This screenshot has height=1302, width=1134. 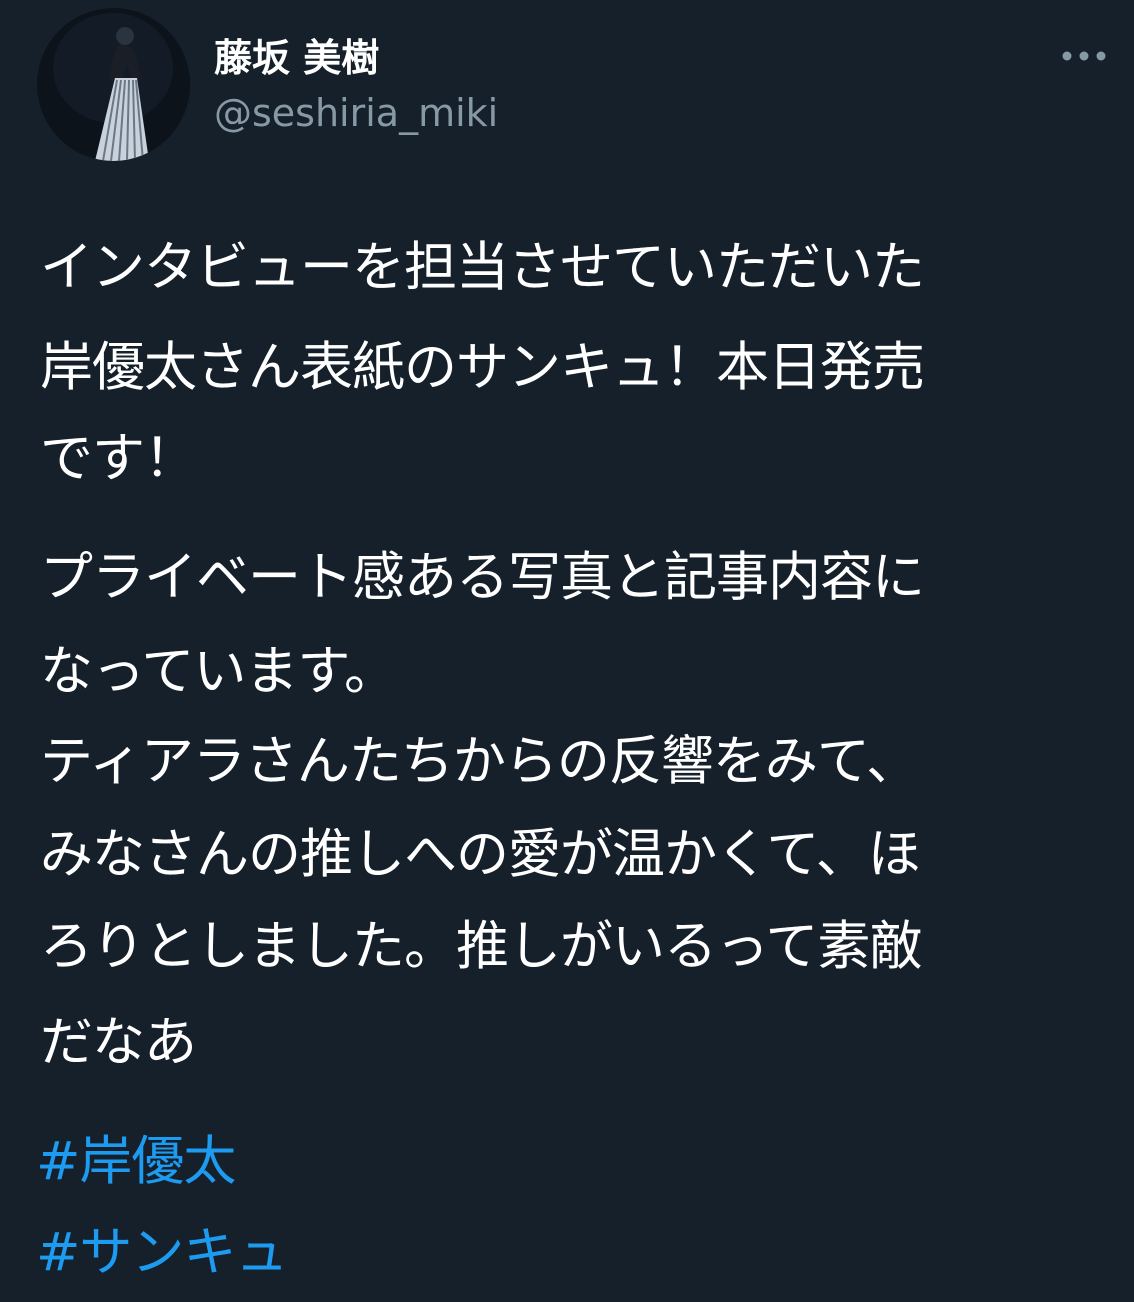 I want to click on tweet-text-line: 岸優太さん表紙のサンキュ！本日発売, so click(x=482, y=367).